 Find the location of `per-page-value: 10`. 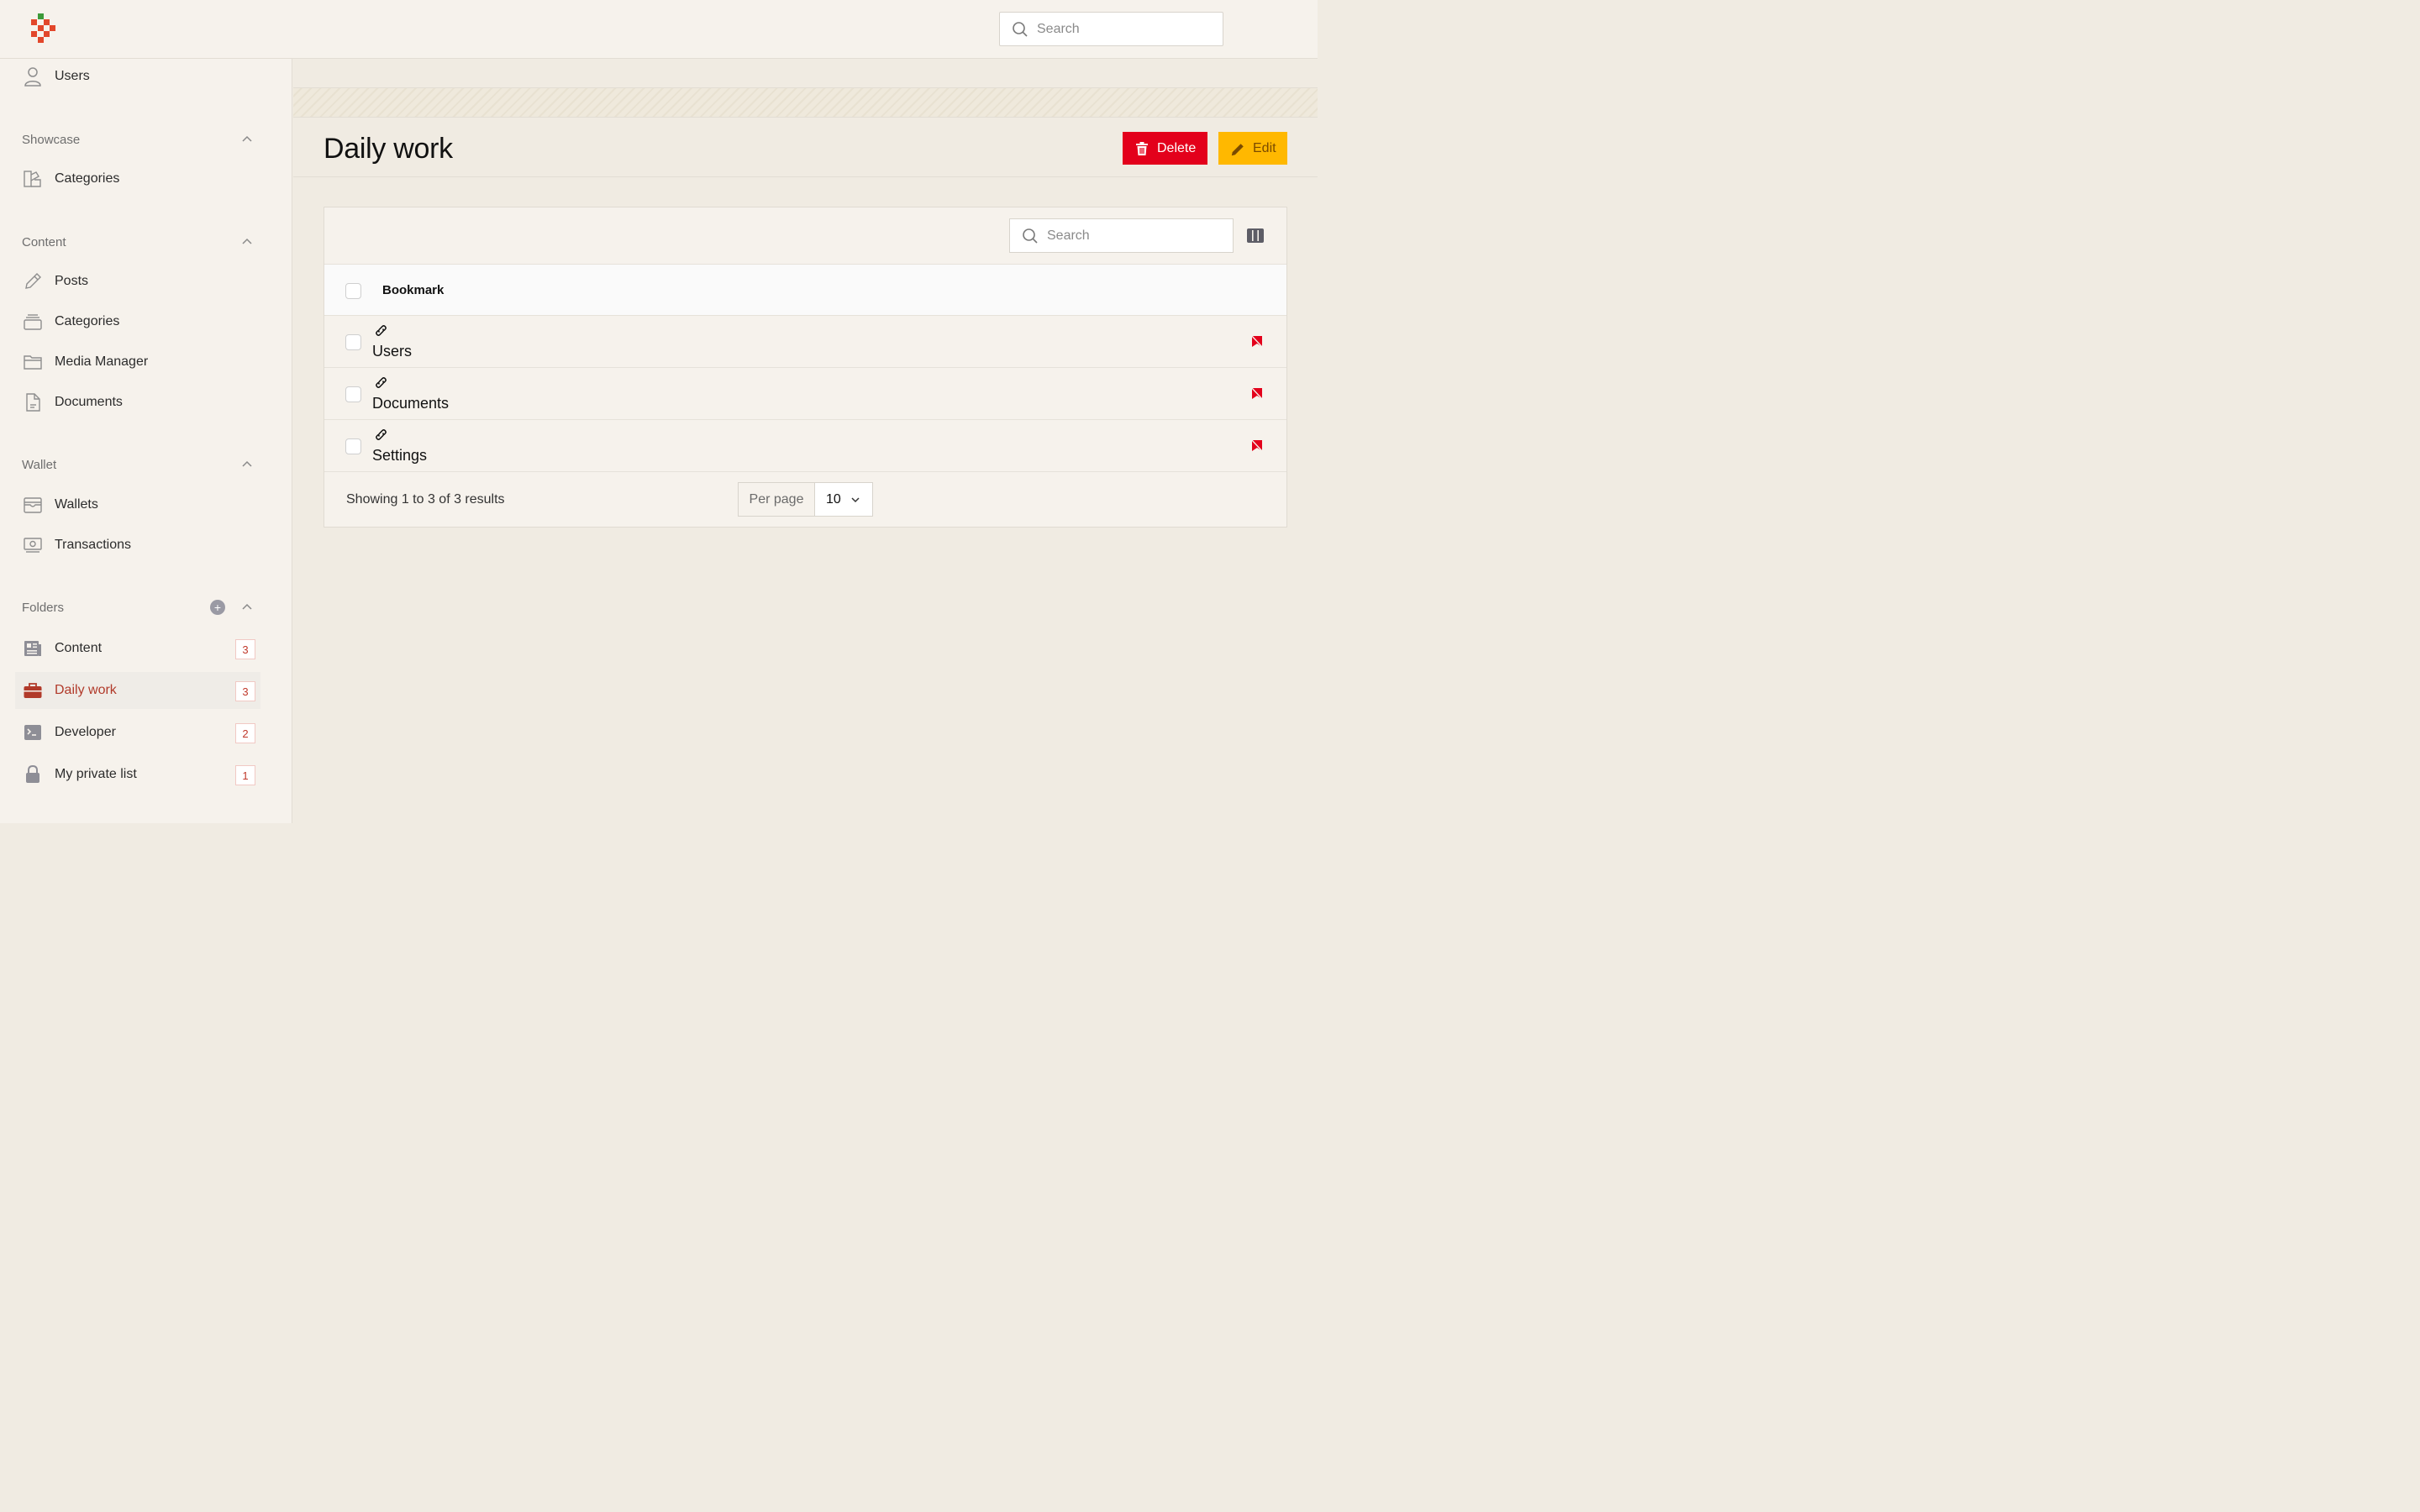

per-page-value: 10 is located at coordinates (843, 499).